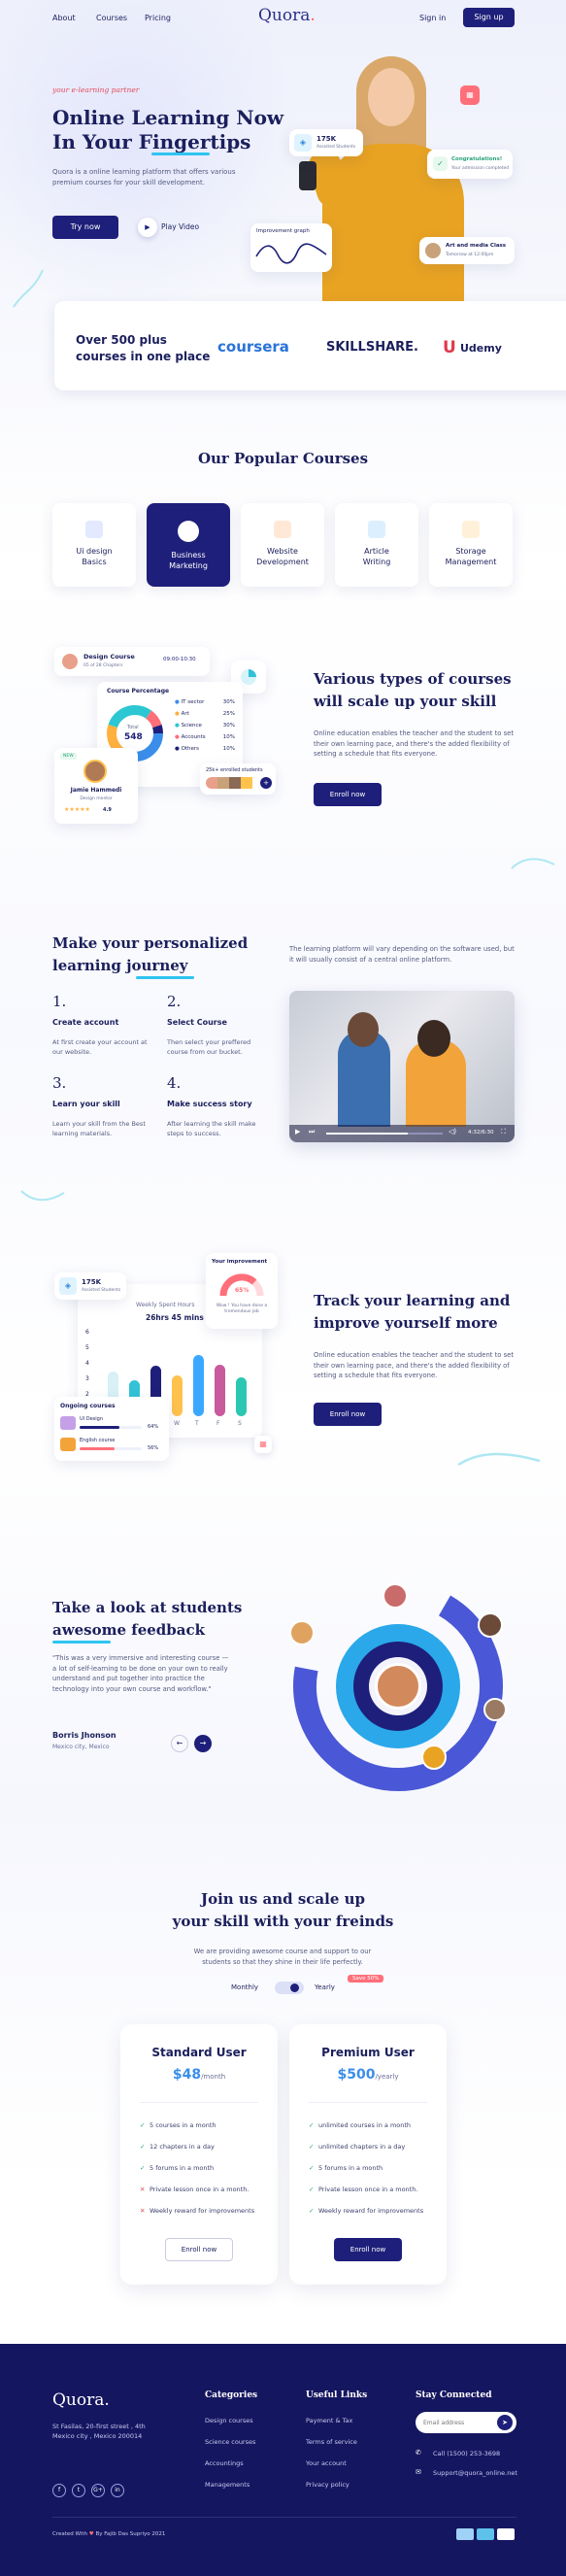 The image size is (566, 2576). Describe the element at coordinates (402, 1066) in the screenshot. I see `journey-video: ▶ ⏭ ◁) 4:32/6:30 ⛶` at that location.